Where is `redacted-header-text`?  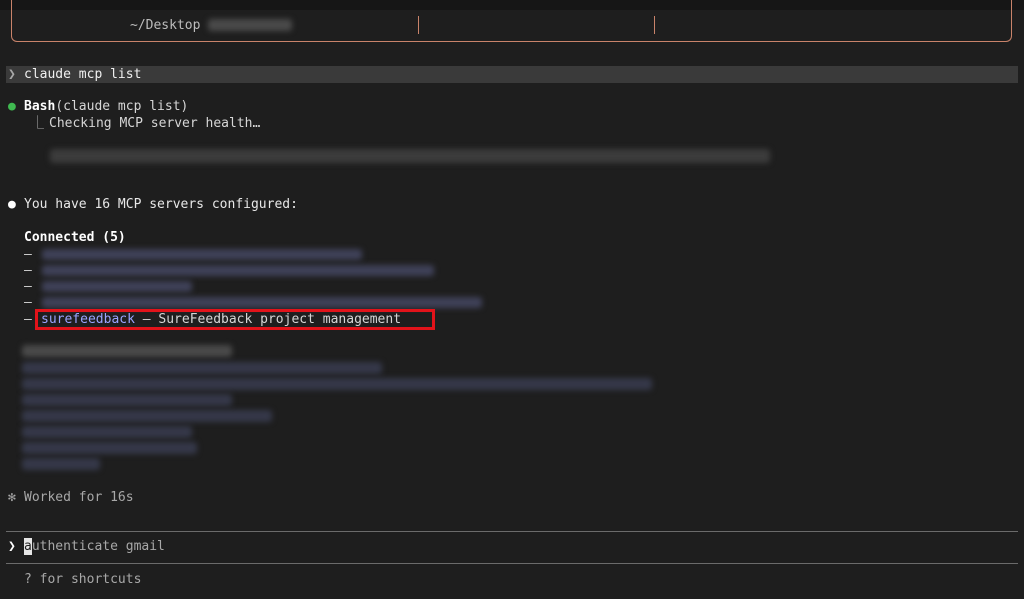 redacted-header-text is located at coordinates (250, 25).